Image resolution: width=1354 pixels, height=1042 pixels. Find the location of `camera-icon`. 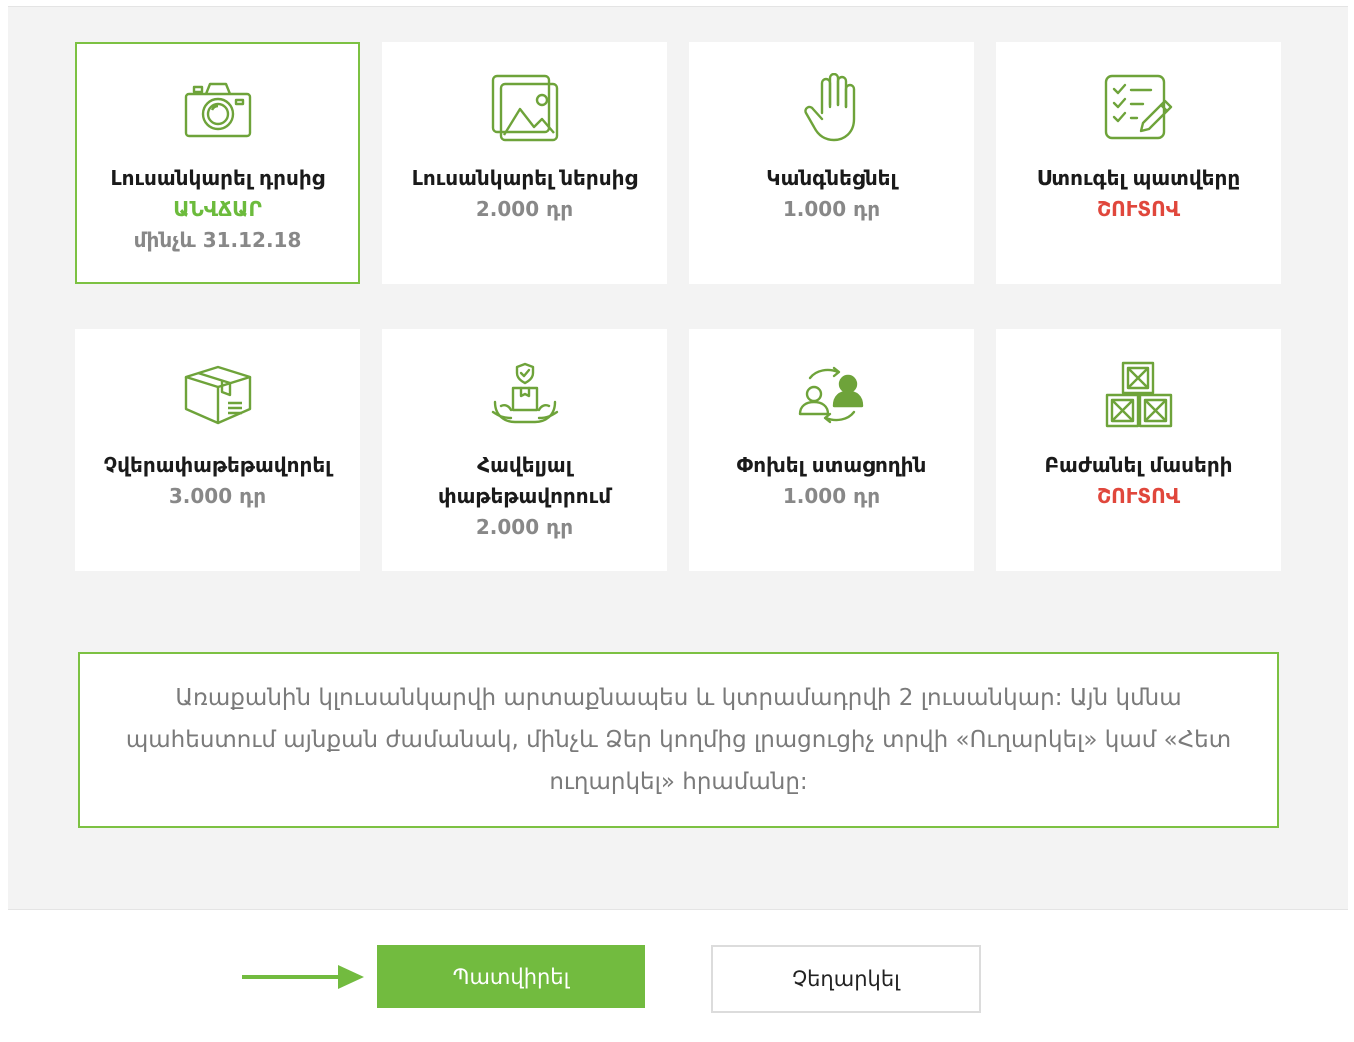

camera-icon is located at coordinates (217, 108).